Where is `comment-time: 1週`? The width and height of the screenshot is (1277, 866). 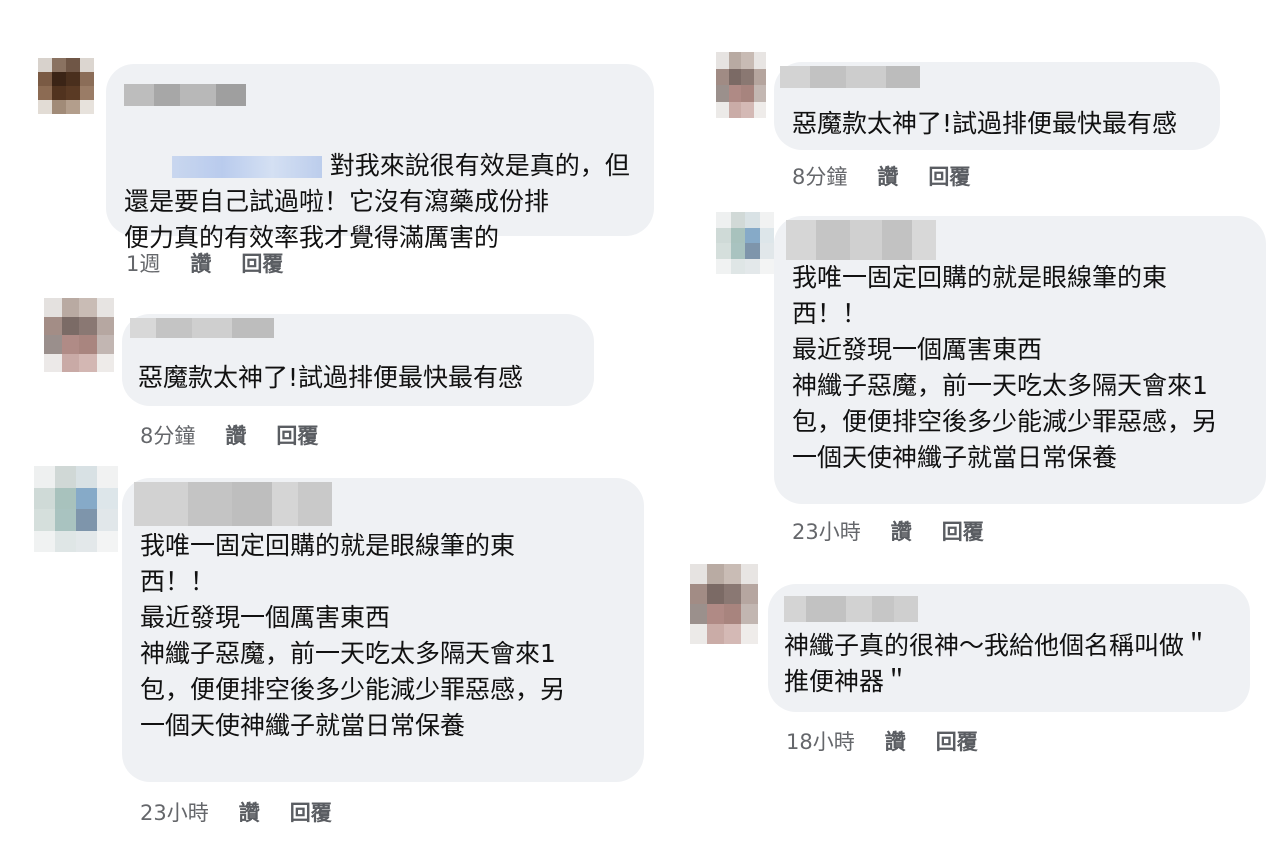
comment-time: 1週 is located at coordinates (143, 263).